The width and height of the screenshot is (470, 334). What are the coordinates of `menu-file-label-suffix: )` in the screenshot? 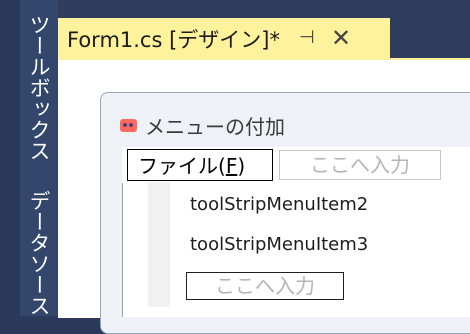 It's located at (241, 166).